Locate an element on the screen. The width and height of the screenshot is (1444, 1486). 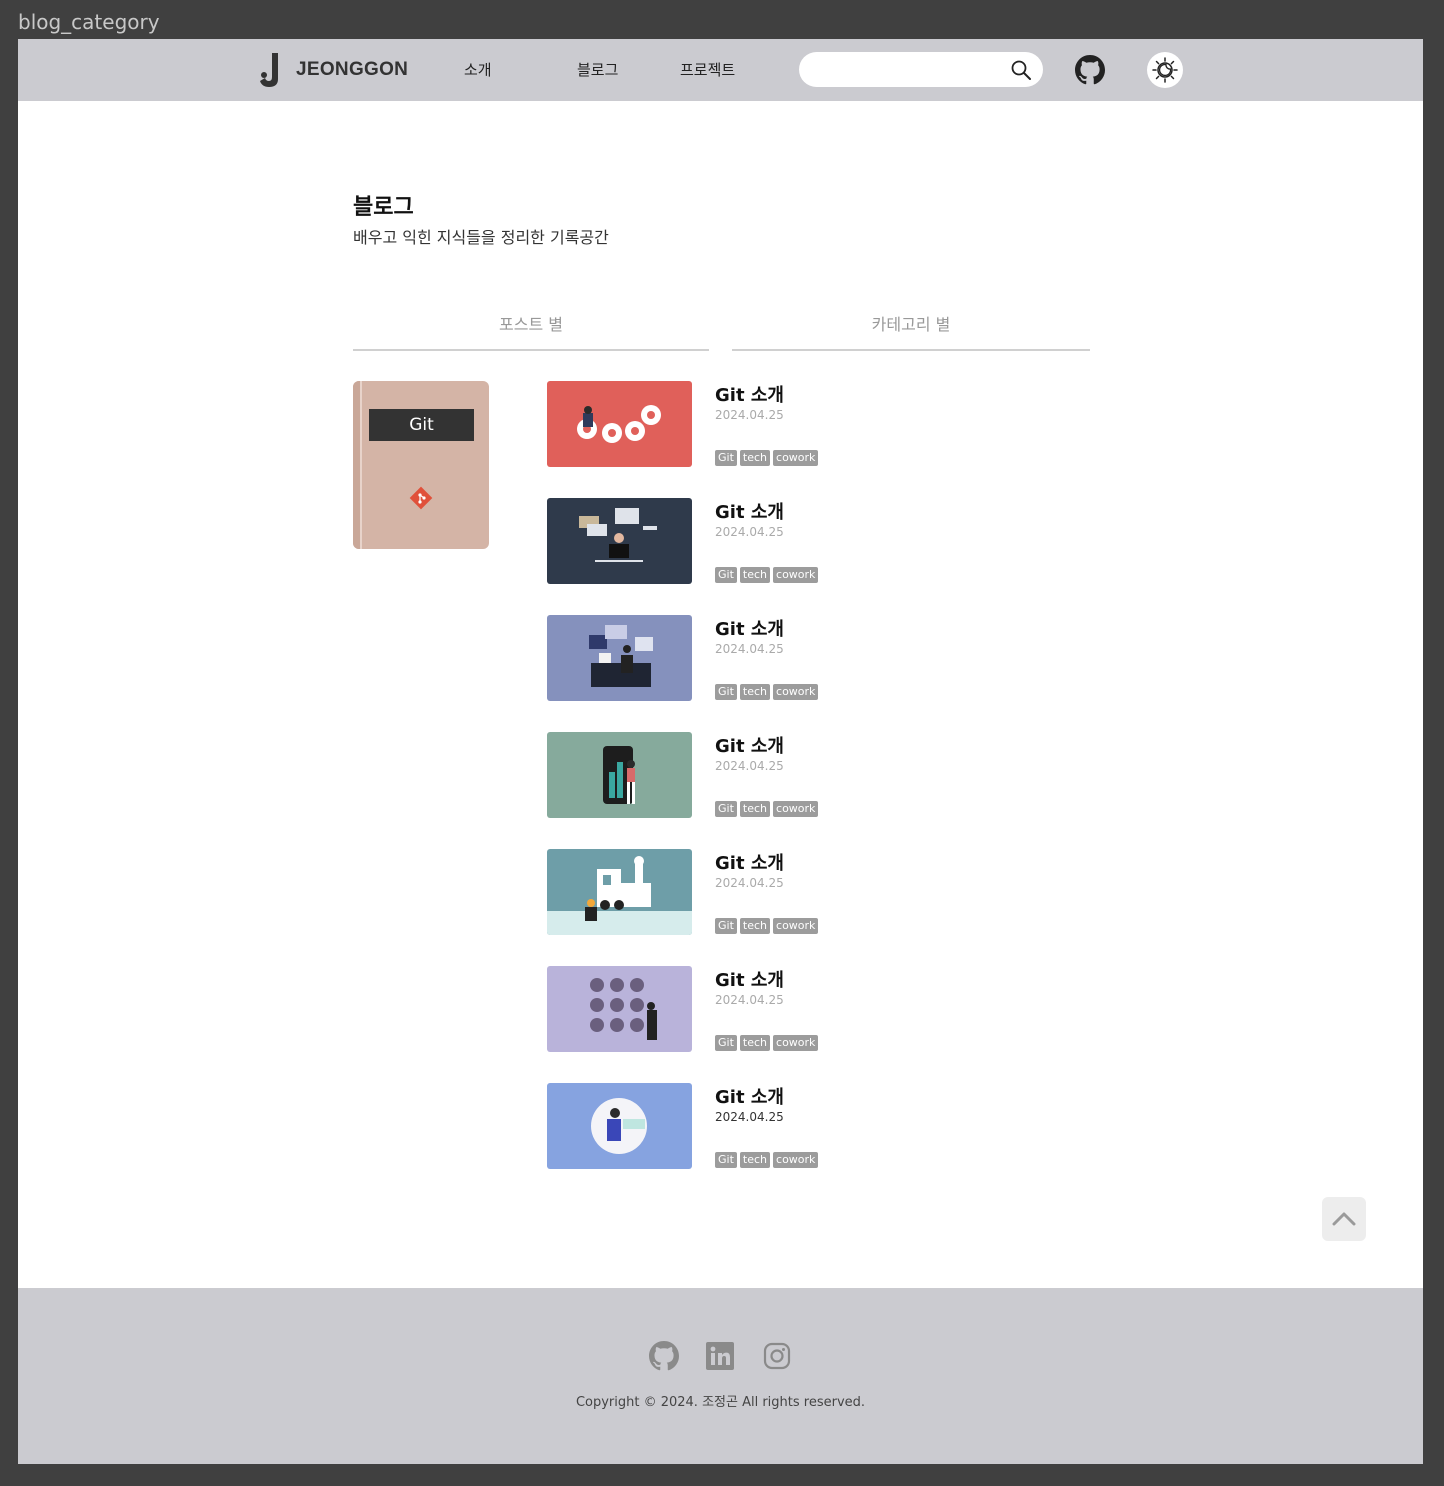
category-label: Git is located at coordinates (421, 425).